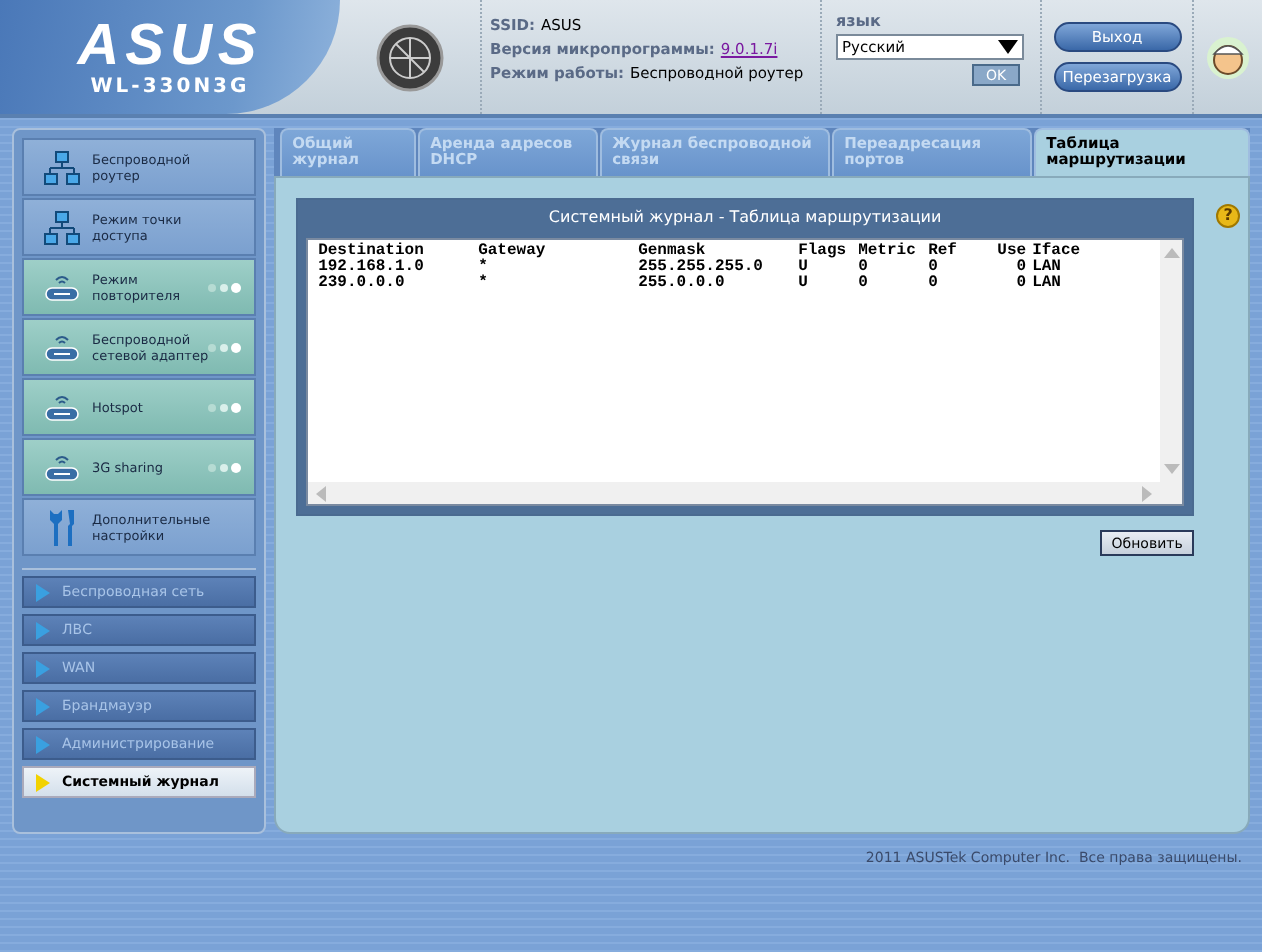  What do you see at coordinates (745, 218) in the screenshot?
I see `panel-title: Системный журнал - Таблица маршрутизации` at bounding box center [745, 218].